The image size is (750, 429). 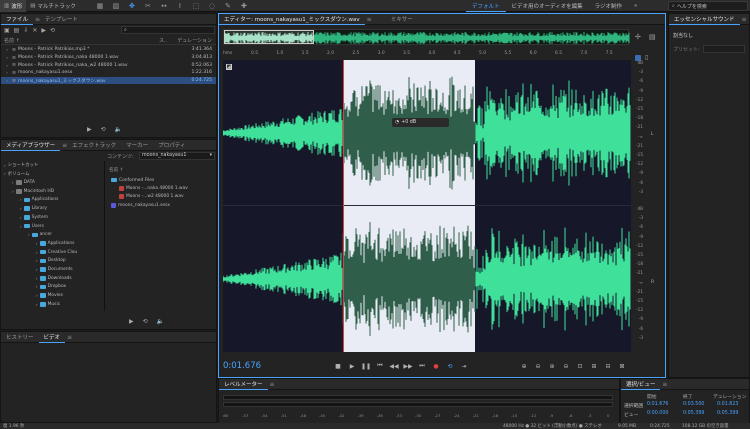 I want to click on content-item: moons_nakayasu1.sesx, so click(x=163, y=205).